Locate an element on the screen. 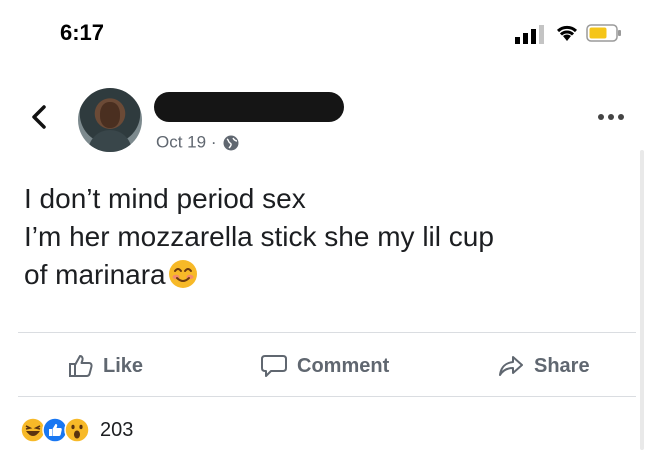  divider-top is located at coordinates (327, 332).